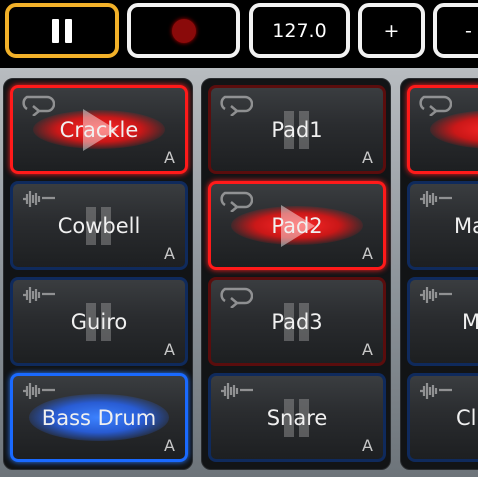 This screenshot has height=477, width=478. I want to click on bpm-display: 127.0, so click(299, 30).